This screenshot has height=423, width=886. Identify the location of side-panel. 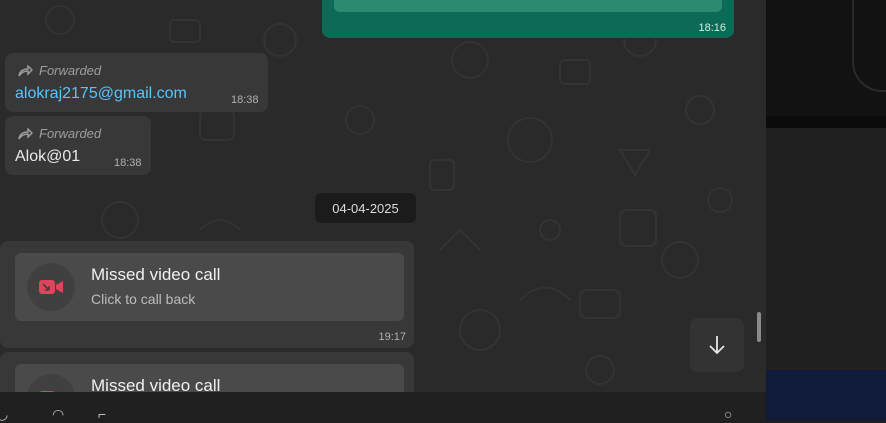
(826, 210).